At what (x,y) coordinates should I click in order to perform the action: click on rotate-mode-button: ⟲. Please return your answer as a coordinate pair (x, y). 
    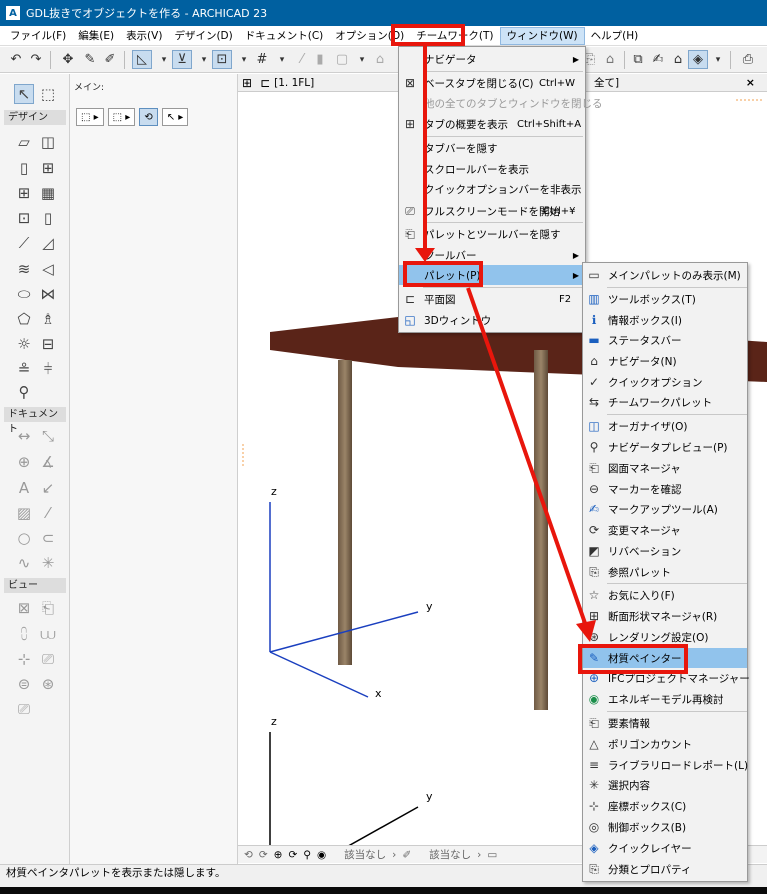
    Looking at the image, I should click on (148, 117).